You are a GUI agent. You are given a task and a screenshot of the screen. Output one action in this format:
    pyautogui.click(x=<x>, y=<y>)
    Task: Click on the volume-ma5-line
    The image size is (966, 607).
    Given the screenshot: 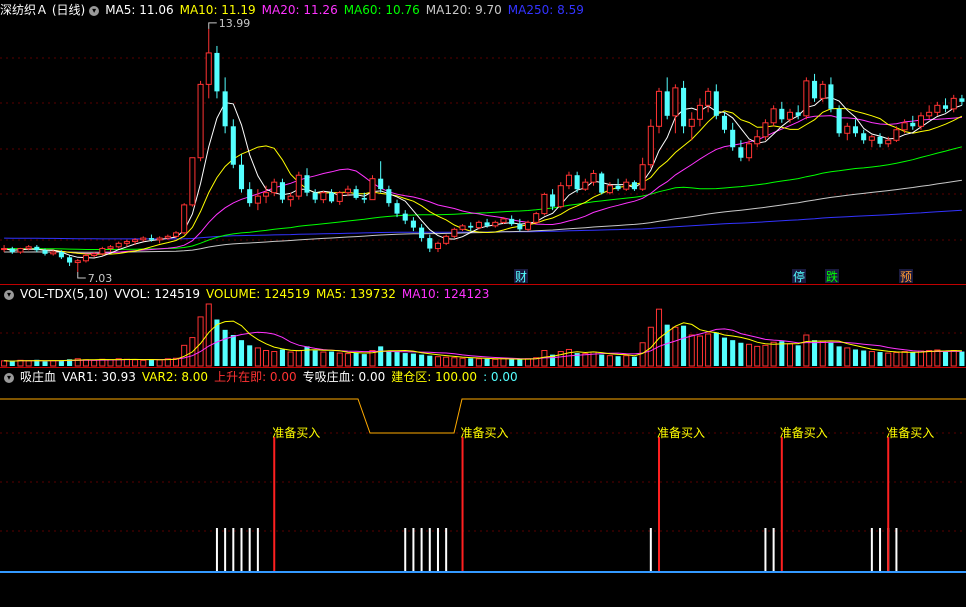 What is the action you would take?
    pyautogui.click(x=483, y=341)
    